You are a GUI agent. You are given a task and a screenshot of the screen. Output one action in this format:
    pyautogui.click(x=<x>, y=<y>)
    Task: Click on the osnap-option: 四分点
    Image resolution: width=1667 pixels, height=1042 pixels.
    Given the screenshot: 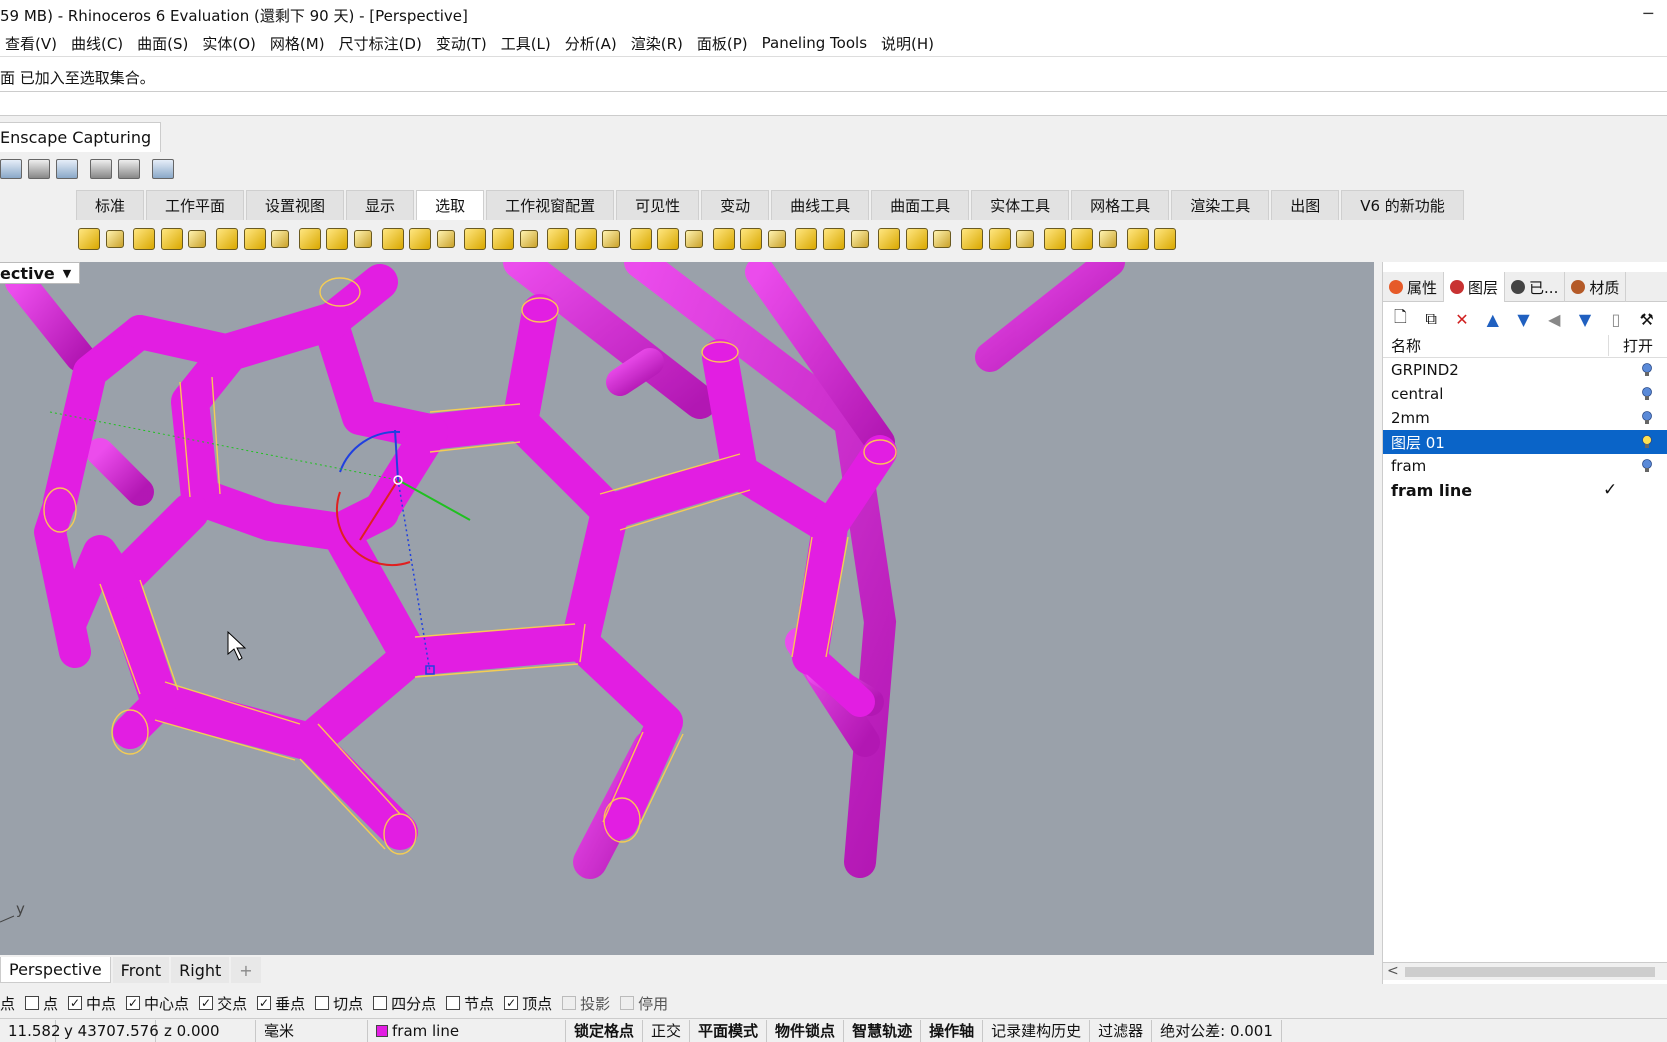 What is the action you would take?
    pyautogui.click(x=404, y=1003)
    